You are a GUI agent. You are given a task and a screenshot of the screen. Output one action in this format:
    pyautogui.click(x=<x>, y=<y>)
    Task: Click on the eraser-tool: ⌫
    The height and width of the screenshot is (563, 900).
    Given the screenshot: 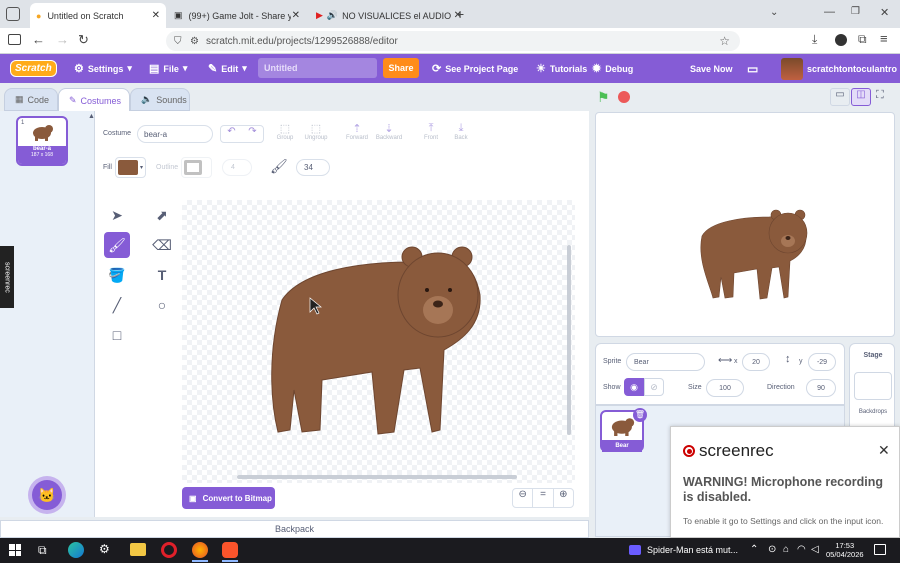 What is the action you would take?
    pyautogui.click(x=162, y=245)
    